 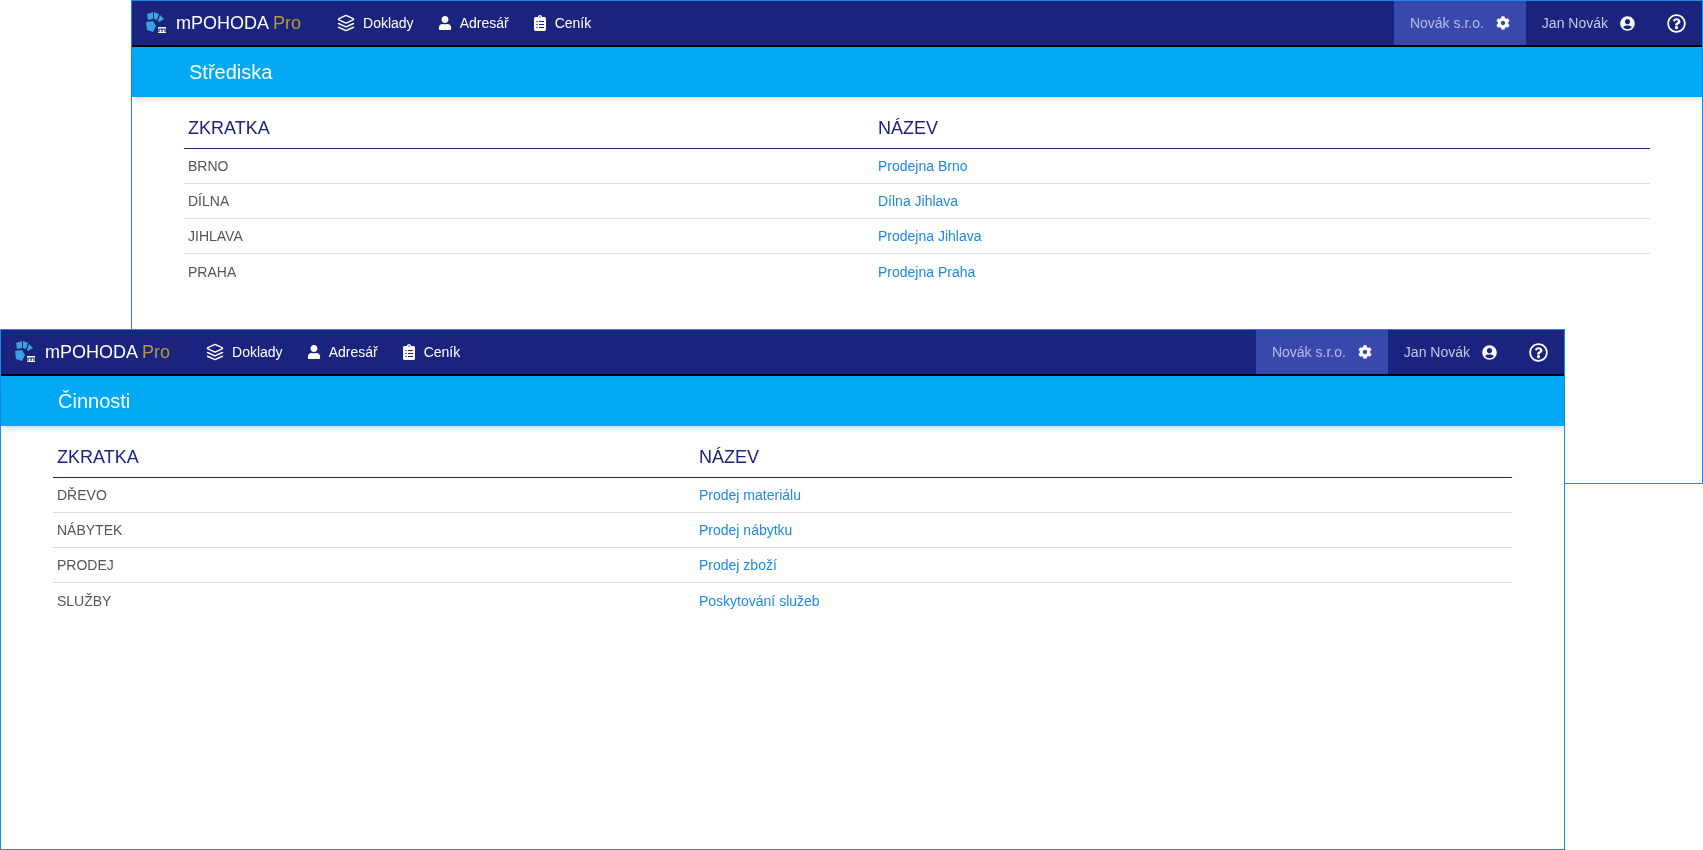 I want to click on table-cell: DÍLNA, so click(x=209, y=201).